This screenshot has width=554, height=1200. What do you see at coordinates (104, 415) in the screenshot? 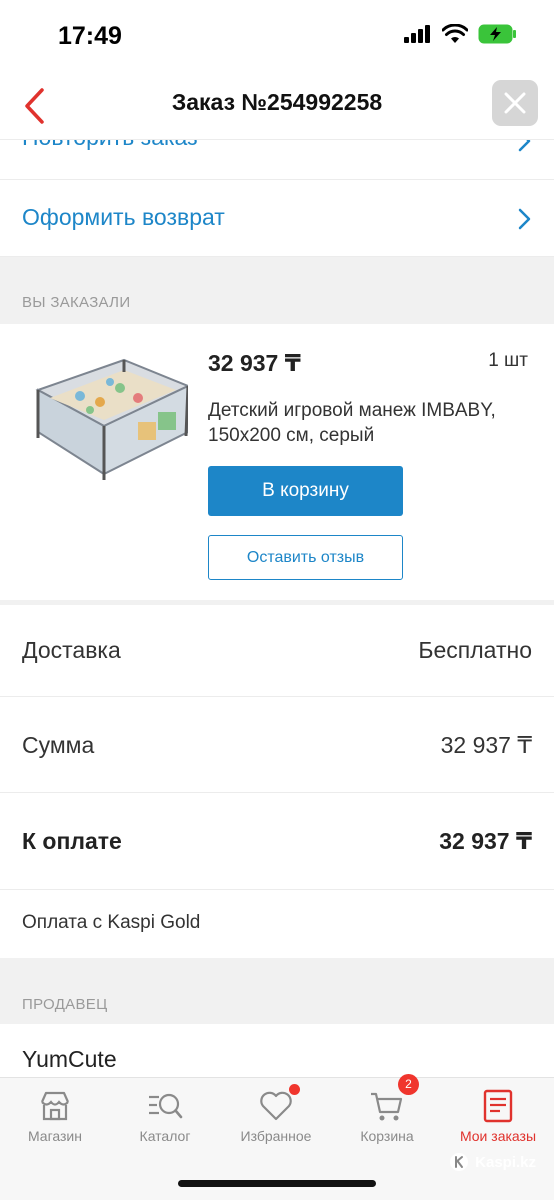
I see `product-image` at bounding box center [104, 415].